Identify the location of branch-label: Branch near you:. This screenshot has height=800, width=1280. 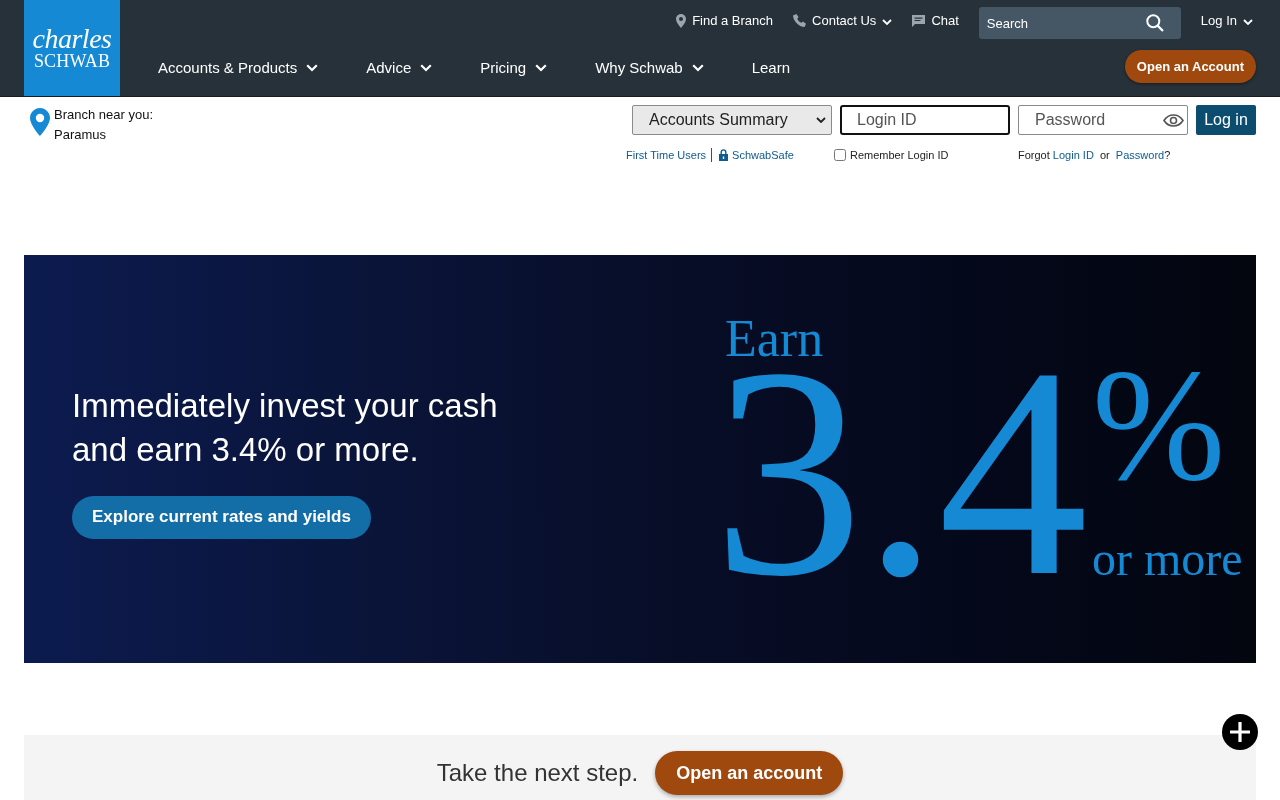
(103, 115).